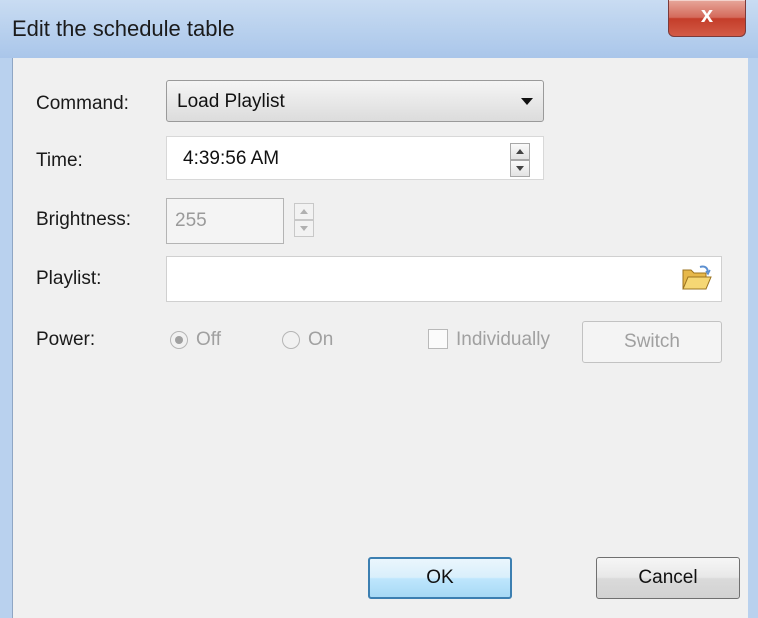 The height and width of the screenshot is (618, 758). What do you see at coordinates (707, 14) in the screenshot?
I see `close-icon: x` at bounding box center [707, 14].